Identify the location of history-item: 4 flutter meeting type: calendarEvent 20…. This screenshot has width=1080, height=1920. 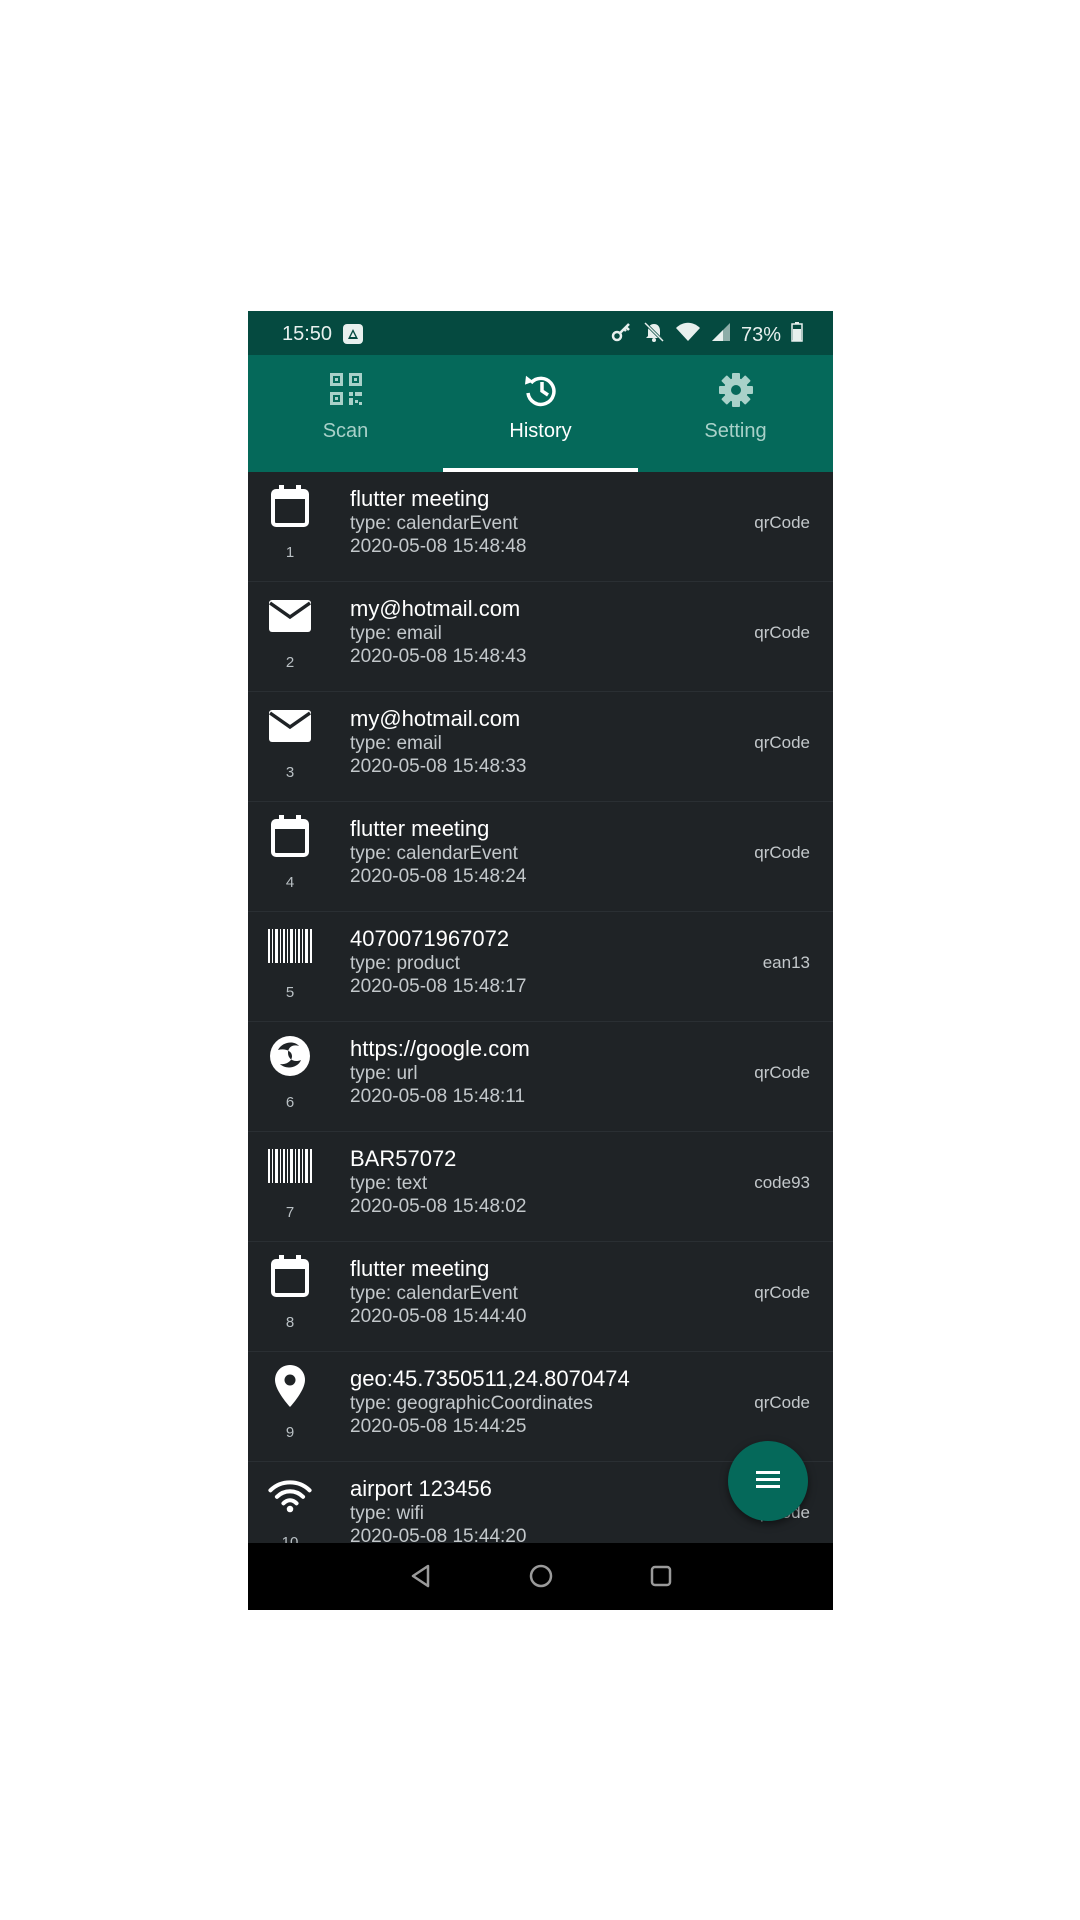
(540, 857).